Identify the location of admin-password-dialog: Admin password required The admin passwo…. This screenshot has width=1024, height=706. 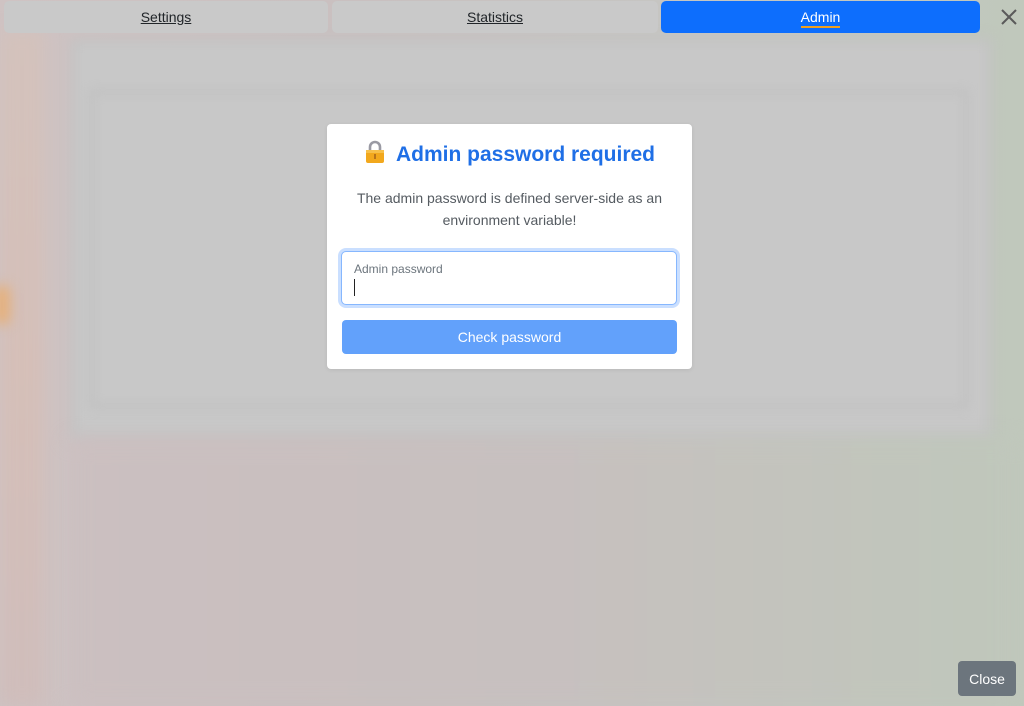
(509, 246).